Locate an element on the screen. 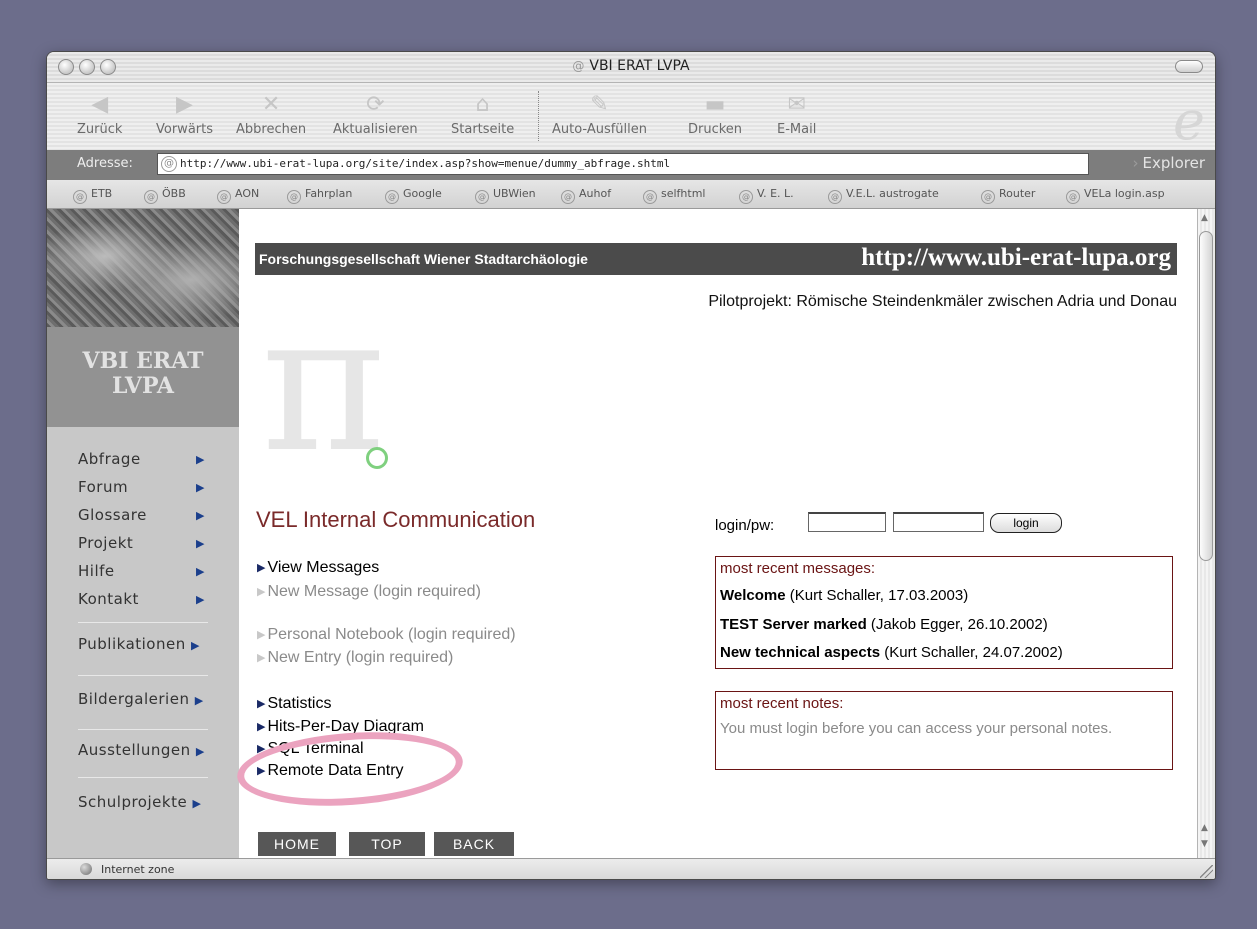 The width and height of the screenshot is (1257, 929). favorite-link: @ Fahrplan is located at coordinates (319, 195).